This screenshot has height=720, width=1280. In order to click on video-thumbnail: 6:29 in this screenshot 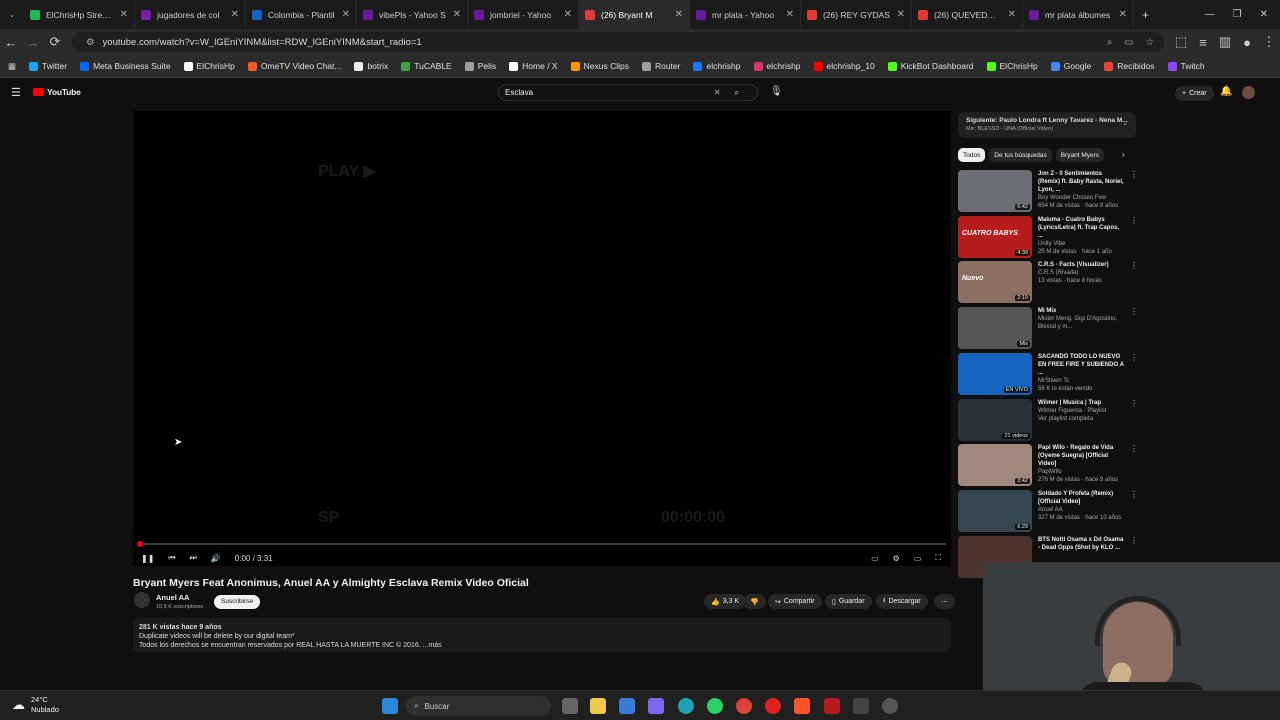, I will do `click(995, 510)`.